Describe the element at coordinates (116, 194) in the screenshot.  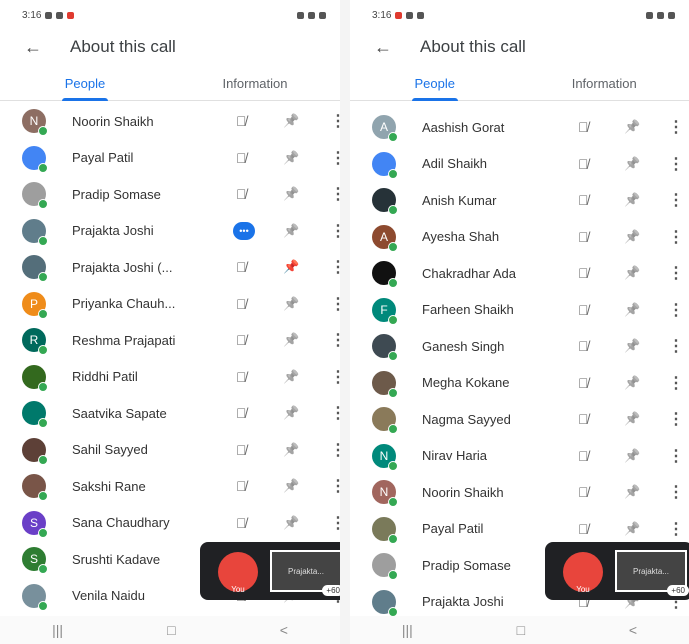
I see `participant-name: Pradip Somase` at that location.